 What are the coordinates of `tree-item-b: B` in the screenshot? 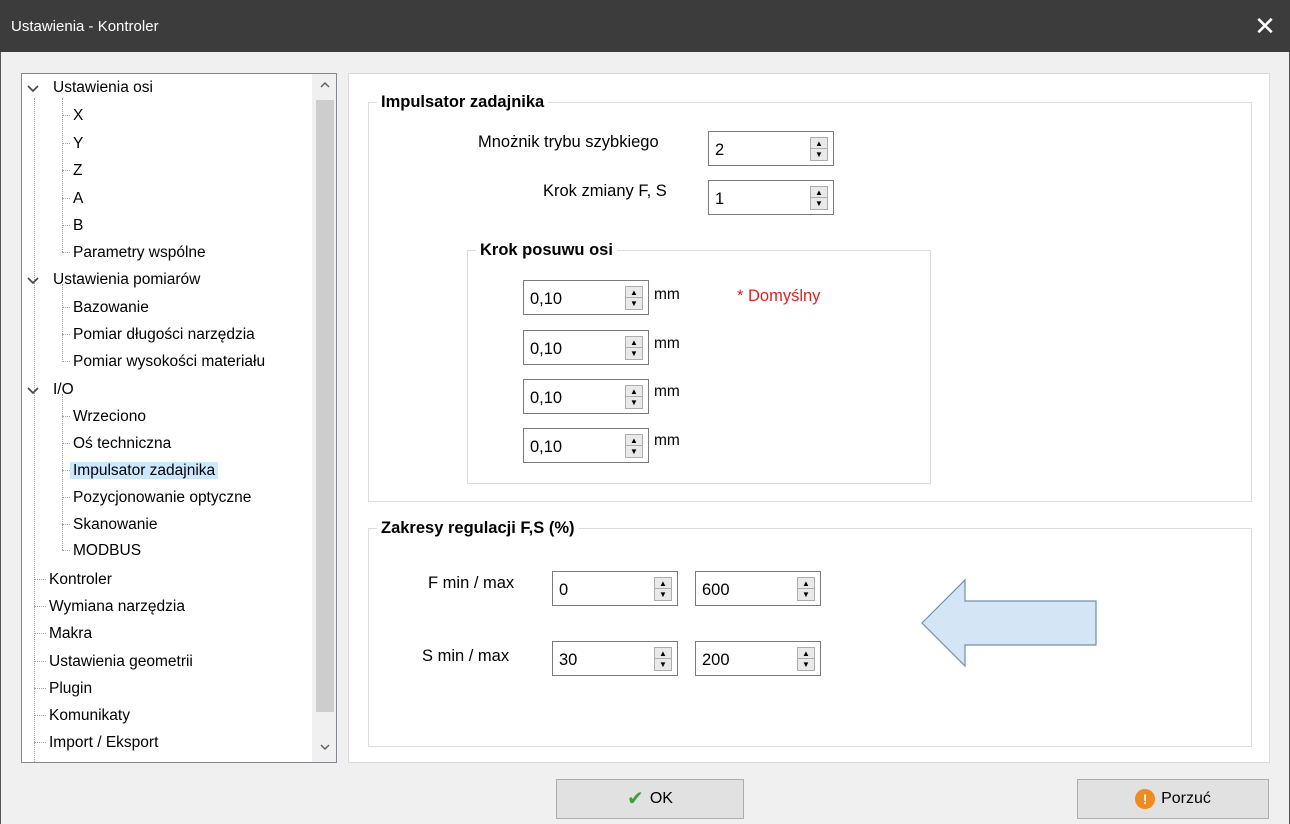 It's located at (78, 226).